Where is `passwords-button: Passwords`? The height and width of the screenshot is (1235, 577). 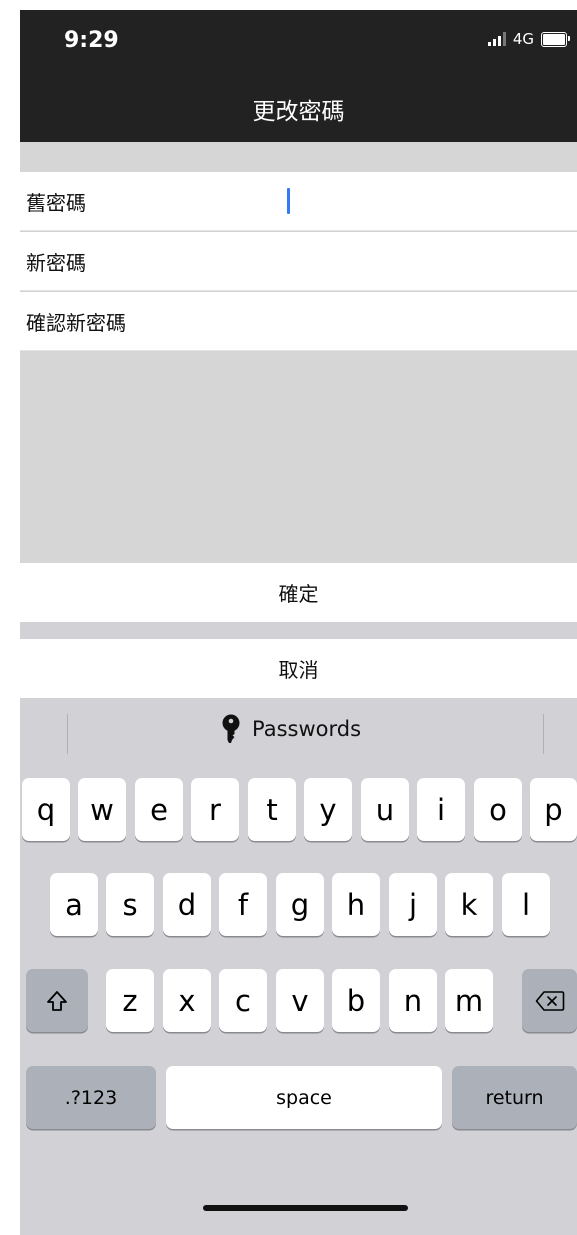
passwords-button: Passwords is located at coordinates (290, 729).